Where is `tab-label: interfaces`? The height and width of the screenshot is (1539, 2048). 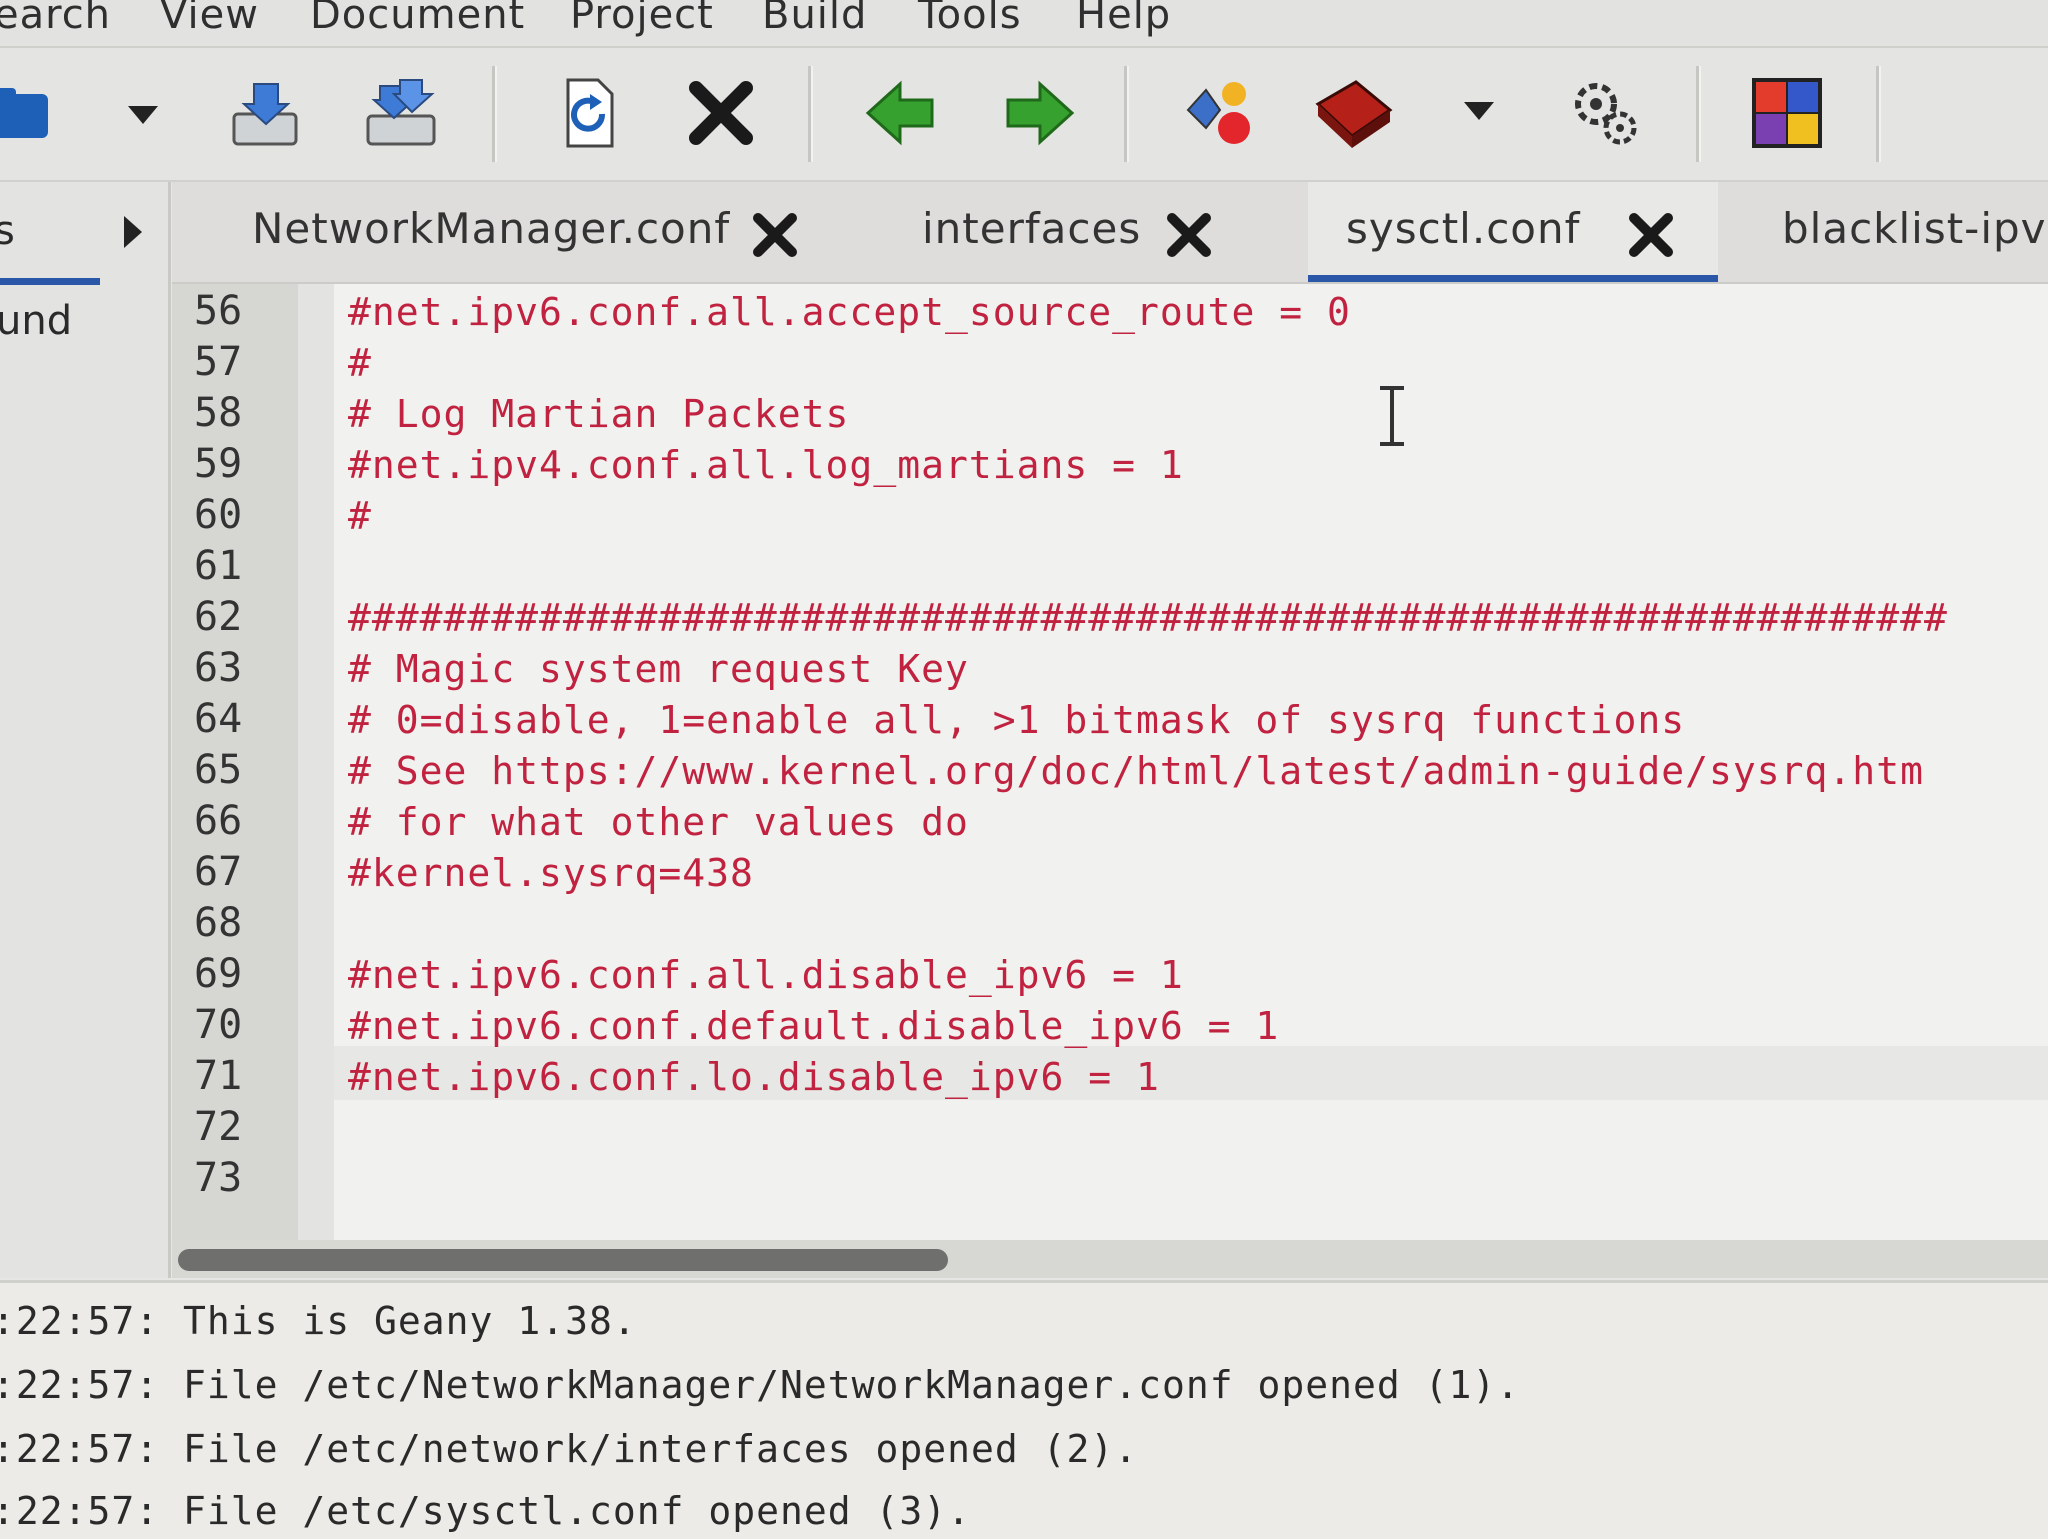 tab-label: interfaces is located at coordinates (1032, 228).